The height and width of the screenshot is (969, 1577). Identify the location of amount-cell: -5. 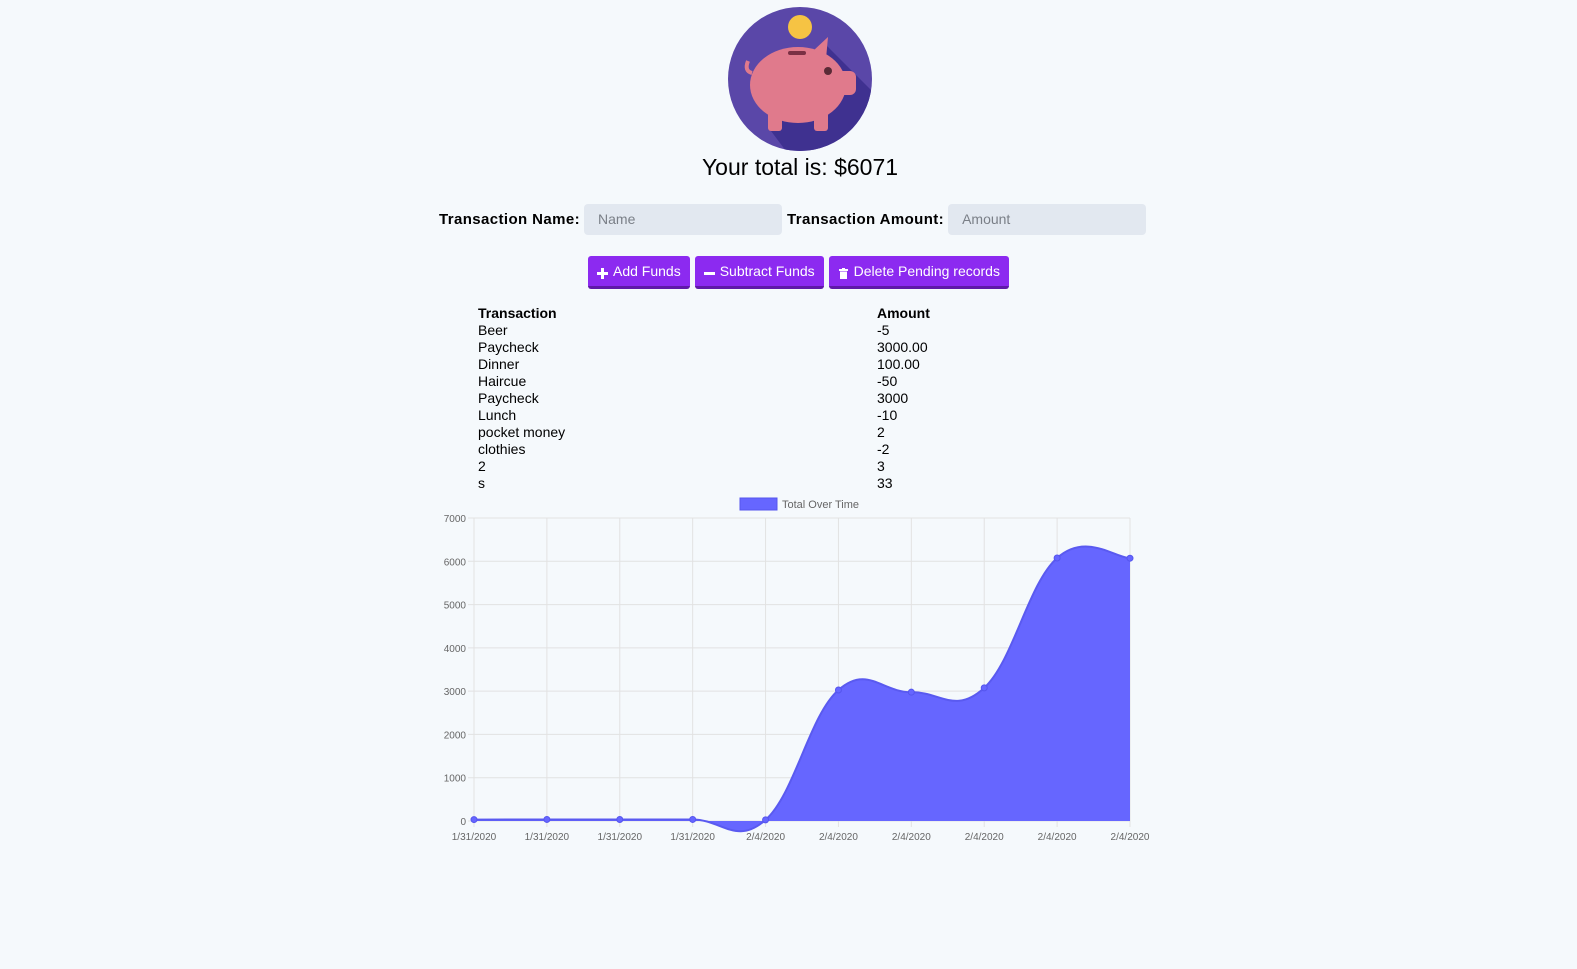
(883, 330).